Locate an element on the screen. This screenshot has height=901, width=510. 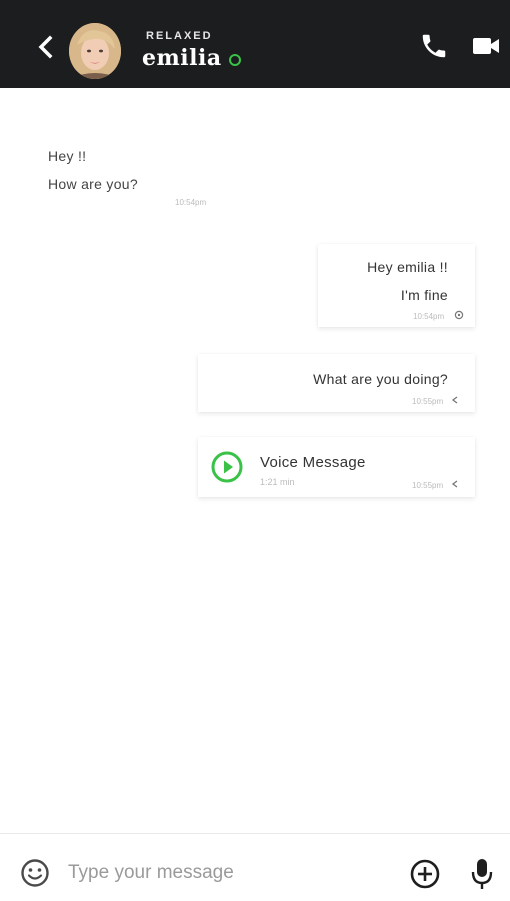
emoji-button is located at coordinates (35, 873).